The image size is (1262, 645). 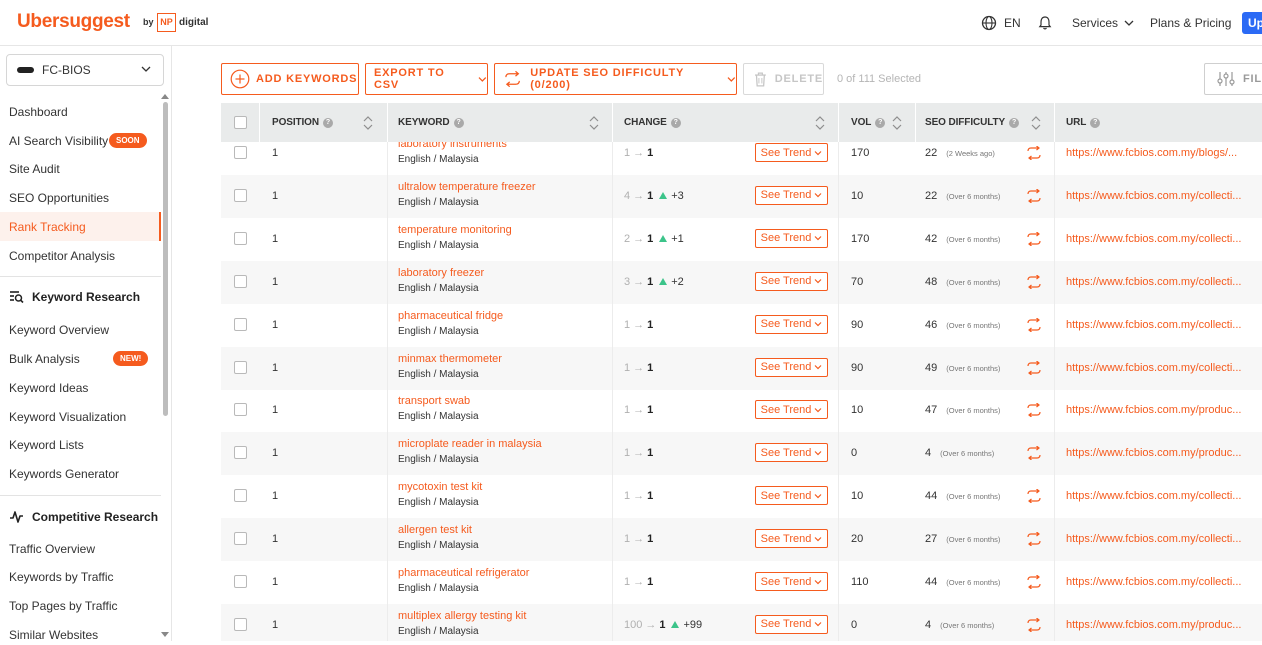 What do you see at coordinates (989, 23) in the screenshot?
I see `globe-icon` at bounding box center [989, 23].